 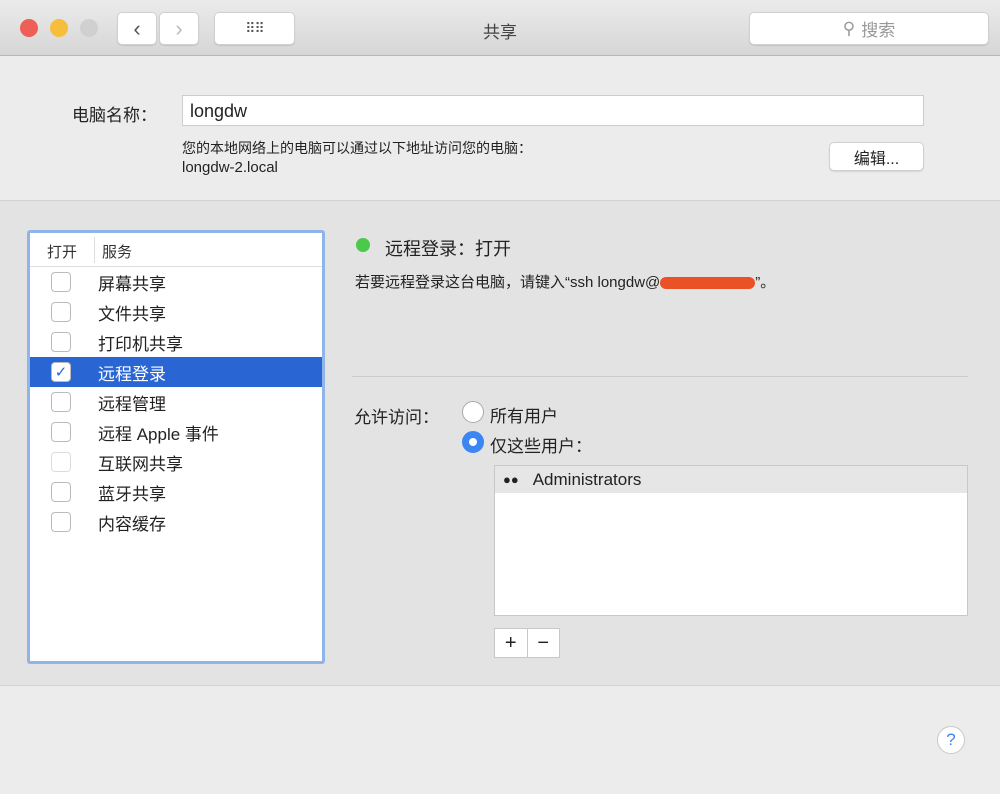 I want to click on status-indicator, so click(x=363, y=245).